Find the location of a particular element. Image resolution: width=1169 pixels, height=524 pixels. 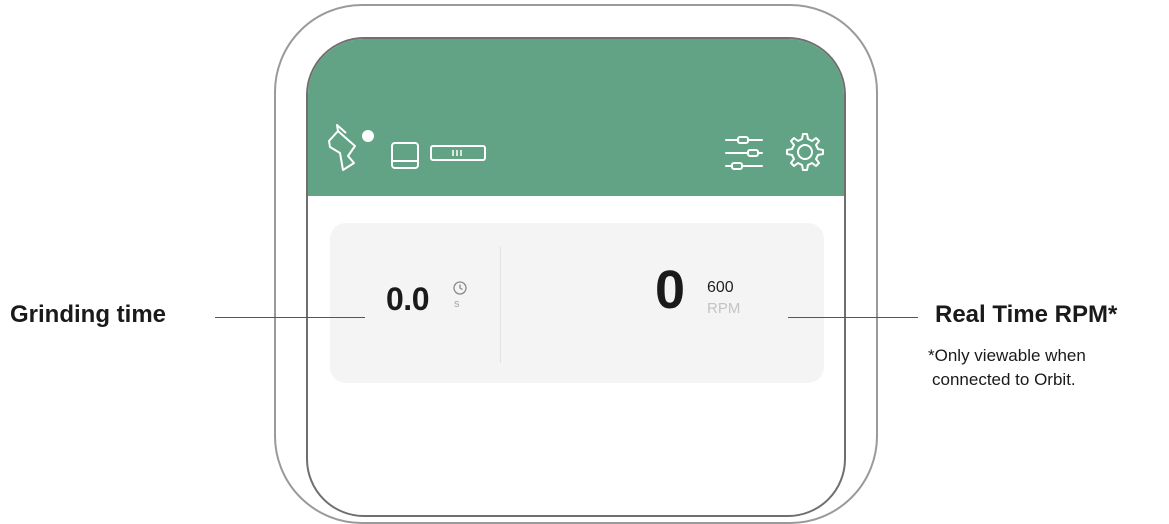

rpm-note-line-1: *Only viewable when is located at coordinates (1007, 355).